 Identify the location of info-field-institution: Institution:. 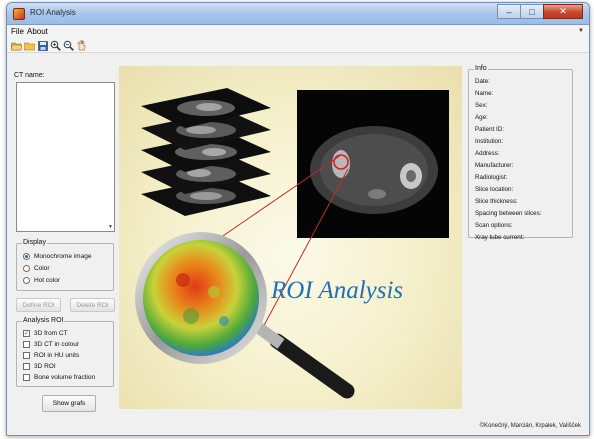
(489, 141).